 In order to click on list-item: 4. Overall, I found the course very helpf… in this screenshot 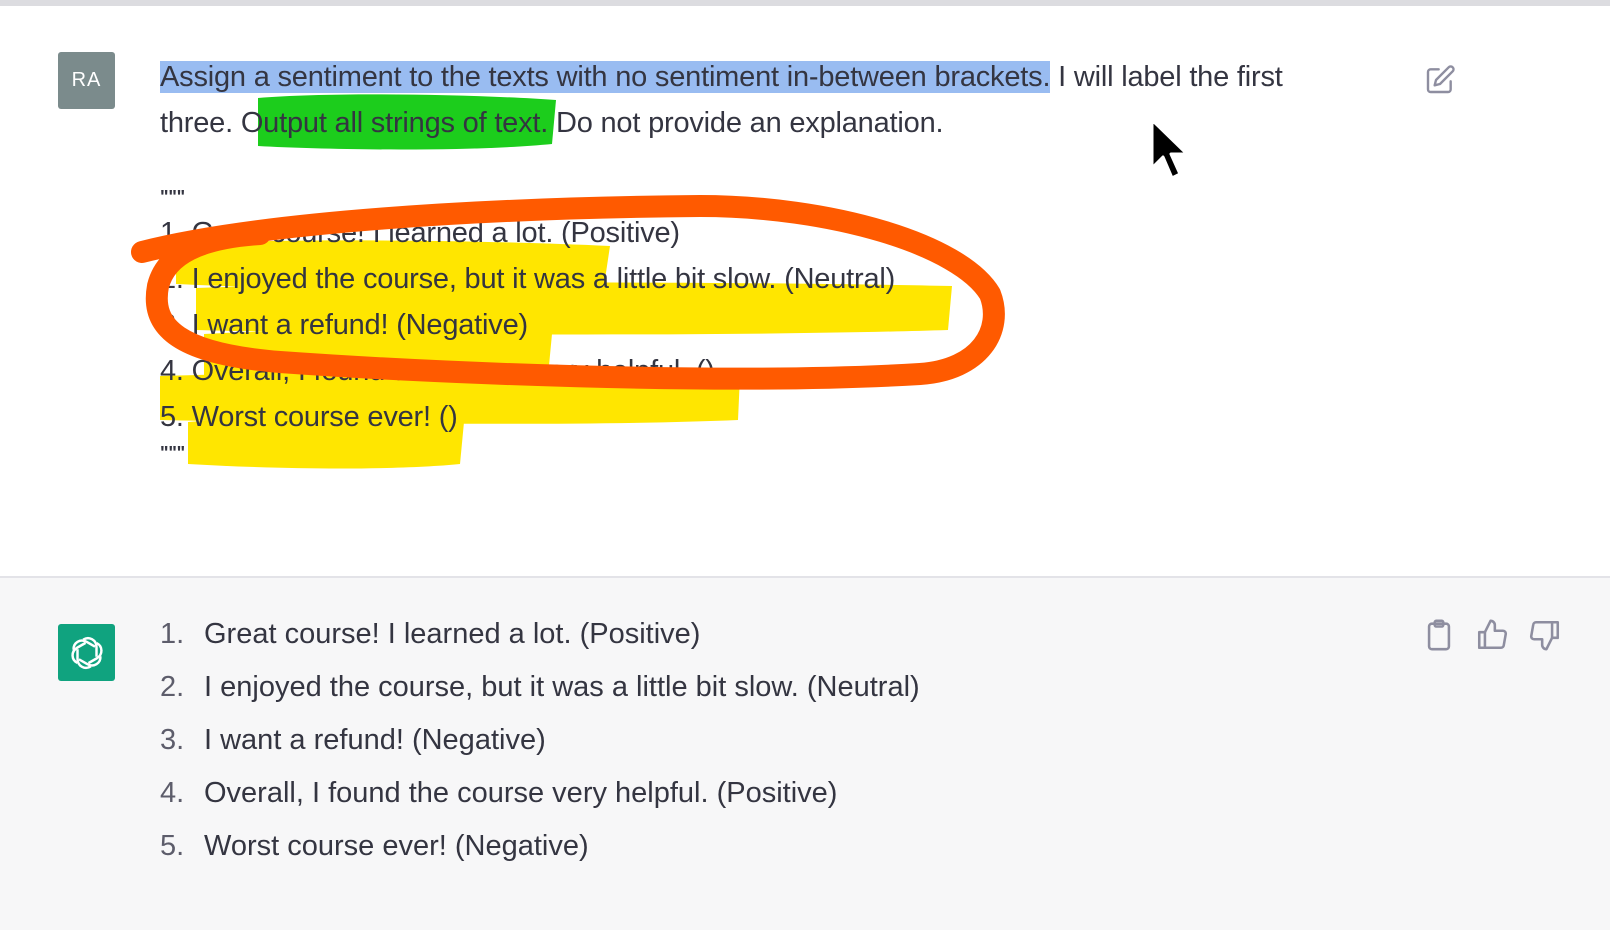, I will do `click(540, 793)`.